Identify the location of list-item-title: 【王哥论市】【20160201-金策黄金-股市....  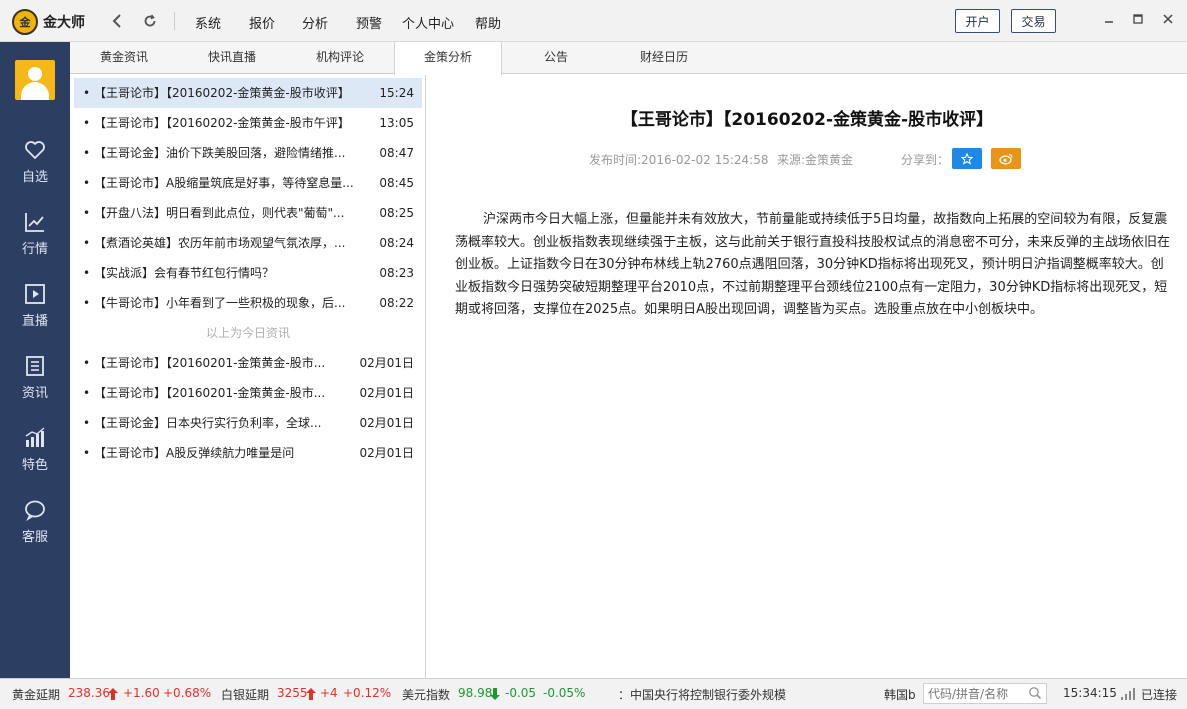
(210, 363).